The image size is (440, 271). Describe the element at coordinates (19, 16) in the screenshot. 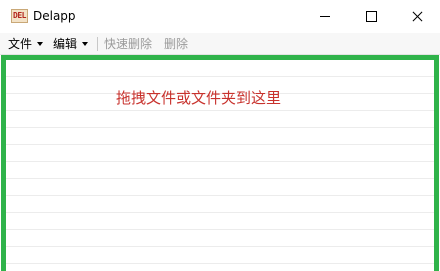

I see `app-logo-icon: DEL` at that location.